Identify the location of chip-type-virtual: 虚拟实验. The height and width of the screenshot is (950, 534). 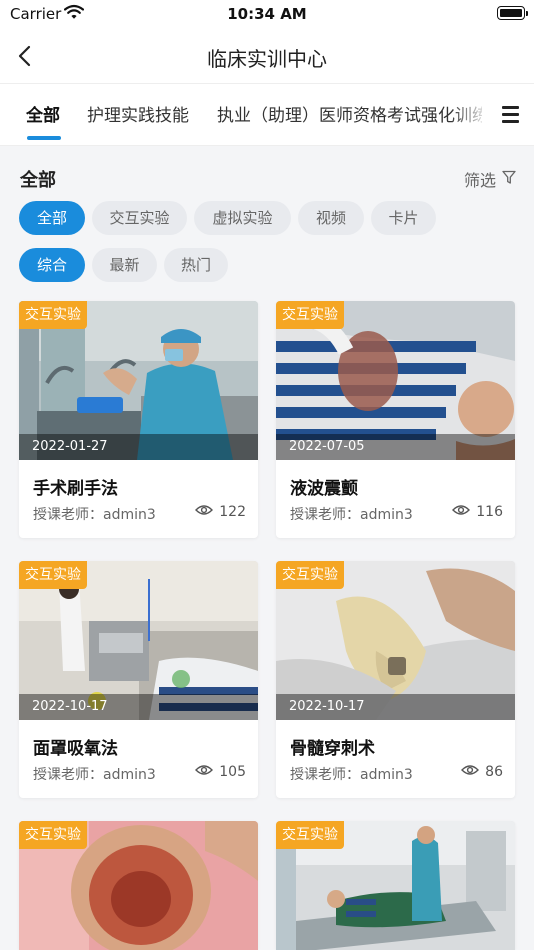
(242, 218).